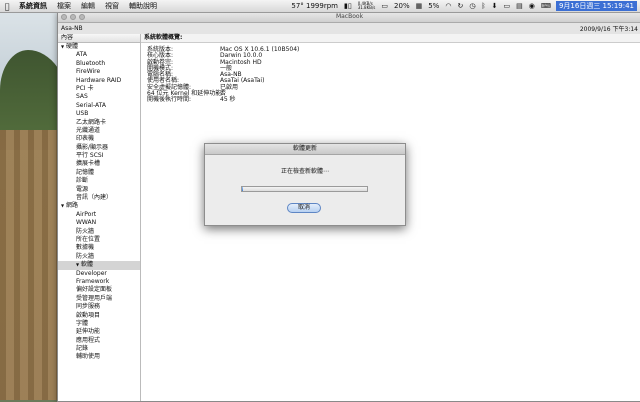 The image size is (640, 402). Describe the element at coordinates (546, 6) in the screenshot. I see `keyboard-icon: ⌨` at that location.